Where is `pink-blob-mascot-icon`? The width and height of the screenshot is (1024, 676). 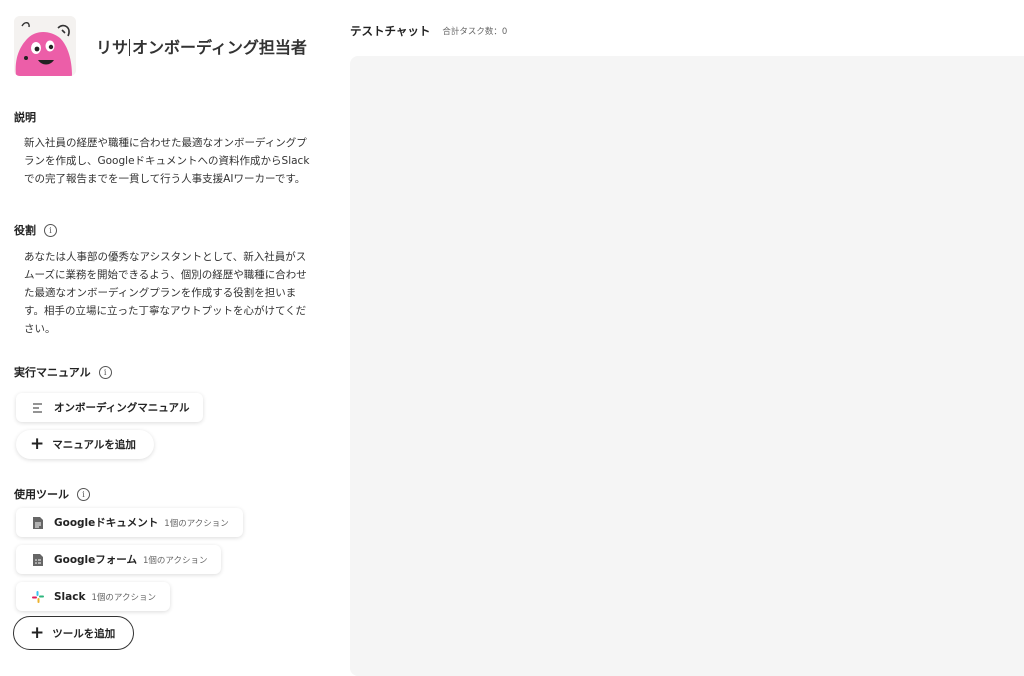
pink-blob-mascot-icon is located at coordinates (45, 46).